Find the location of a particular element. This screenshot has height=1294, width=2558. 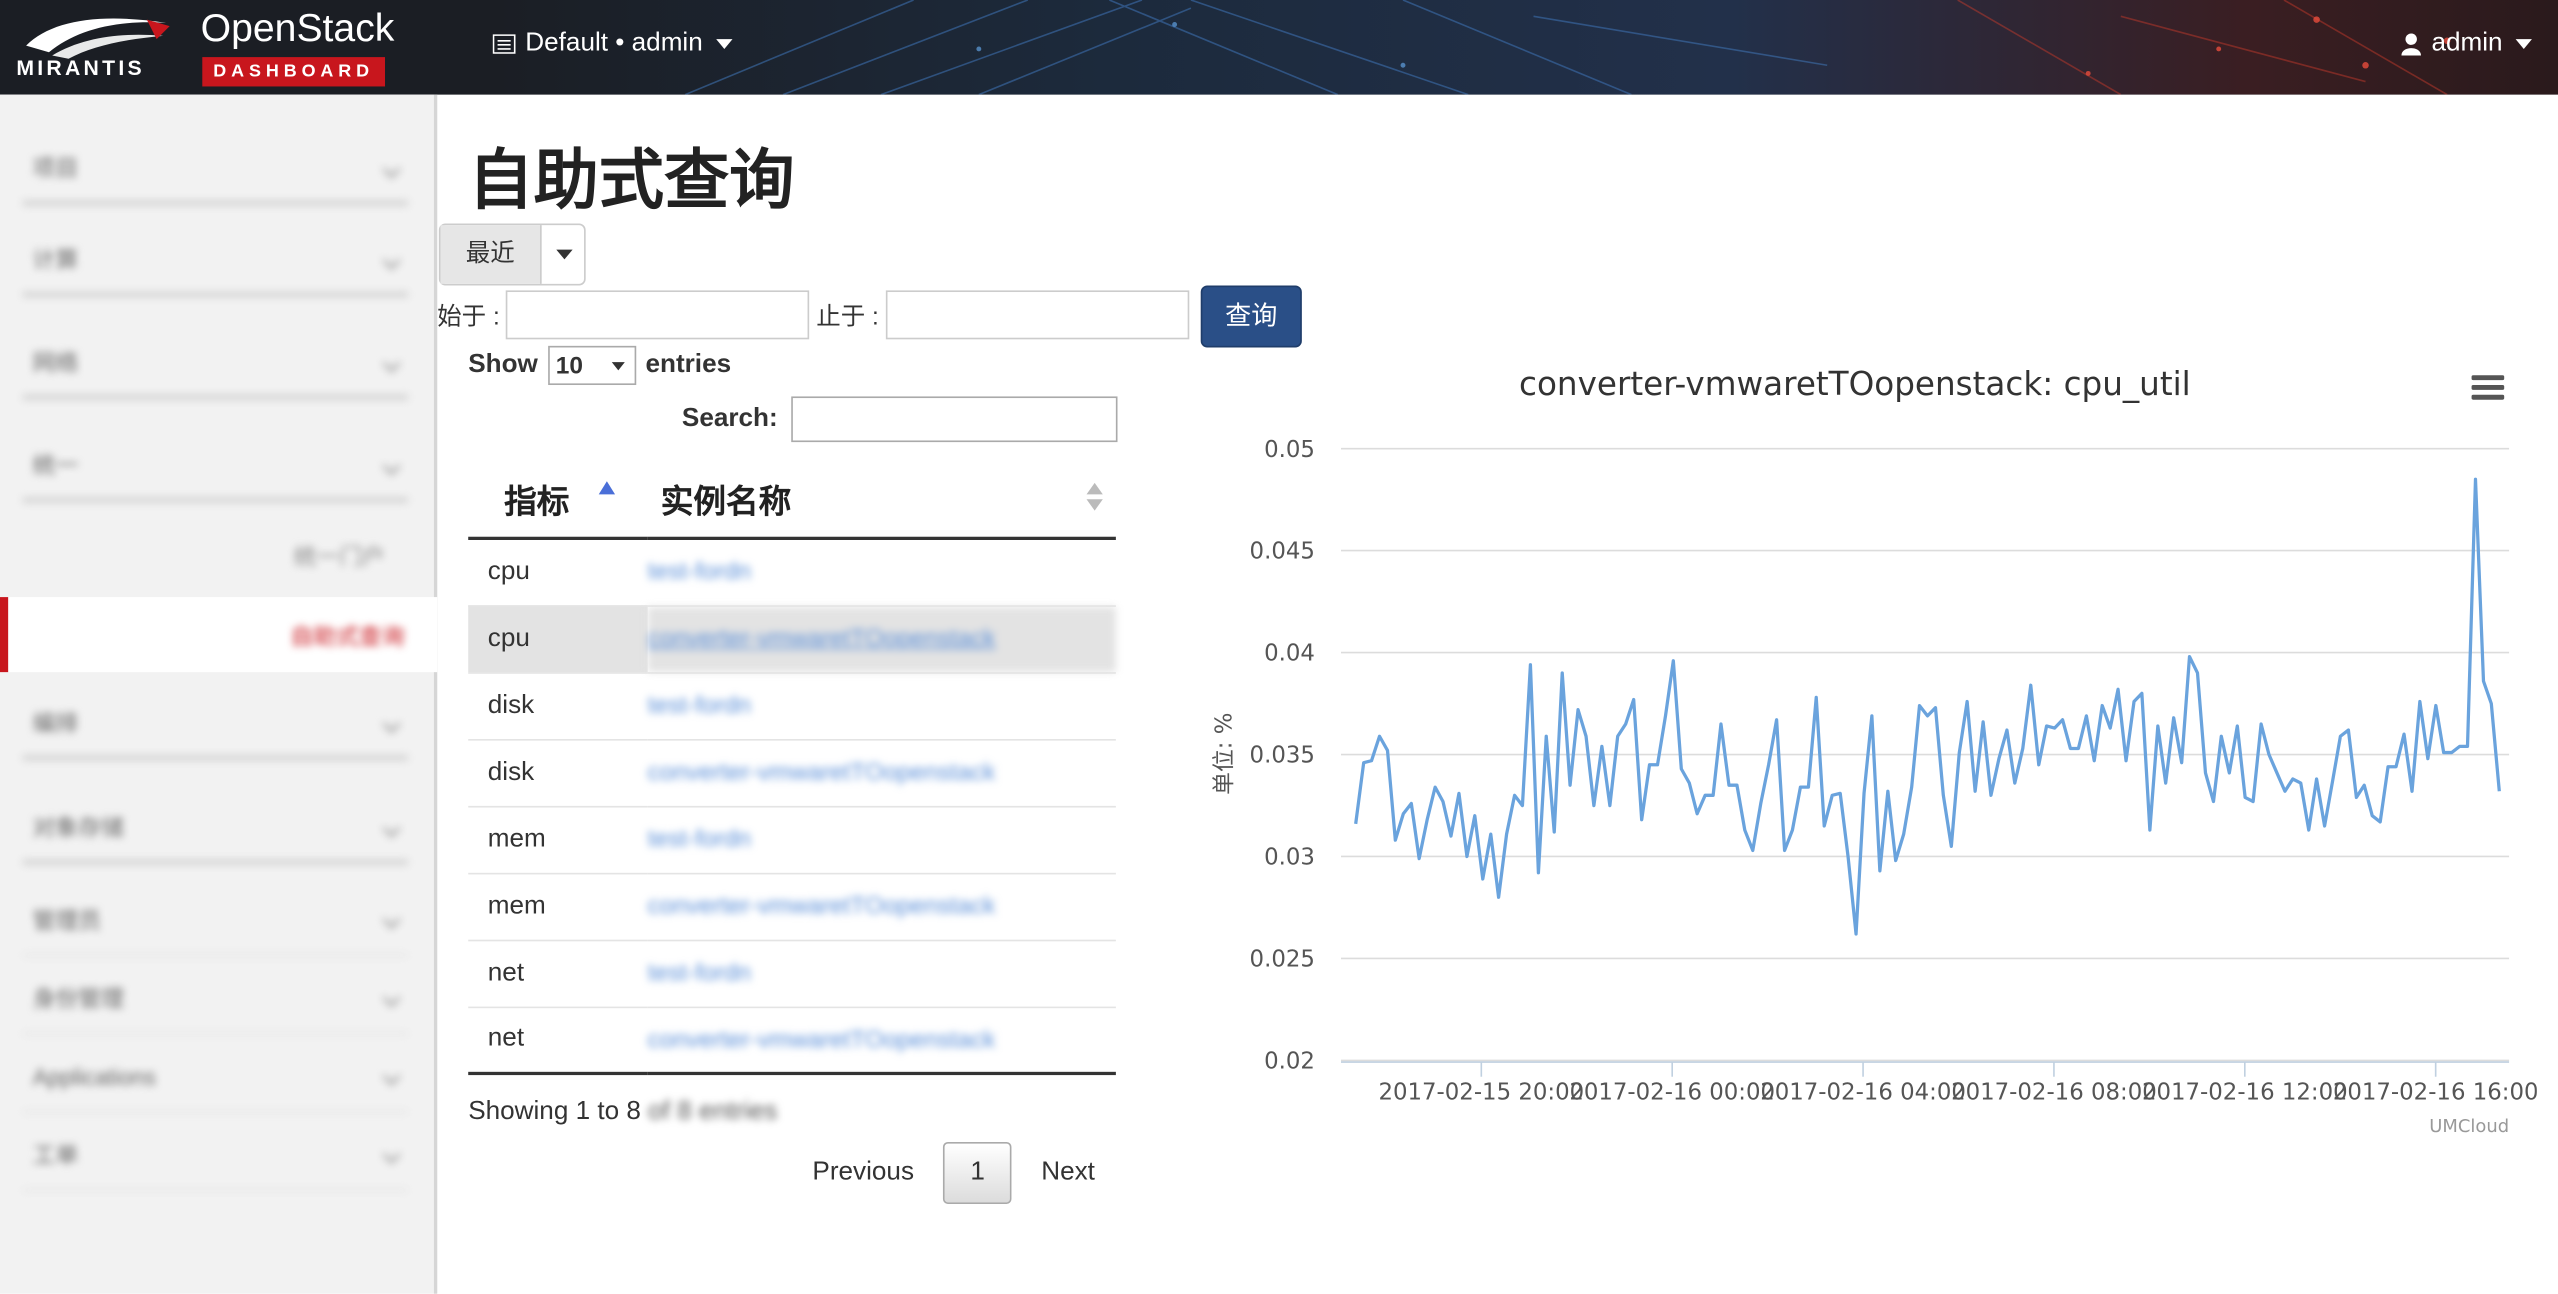

search-input is located at coordinates (954, 419).